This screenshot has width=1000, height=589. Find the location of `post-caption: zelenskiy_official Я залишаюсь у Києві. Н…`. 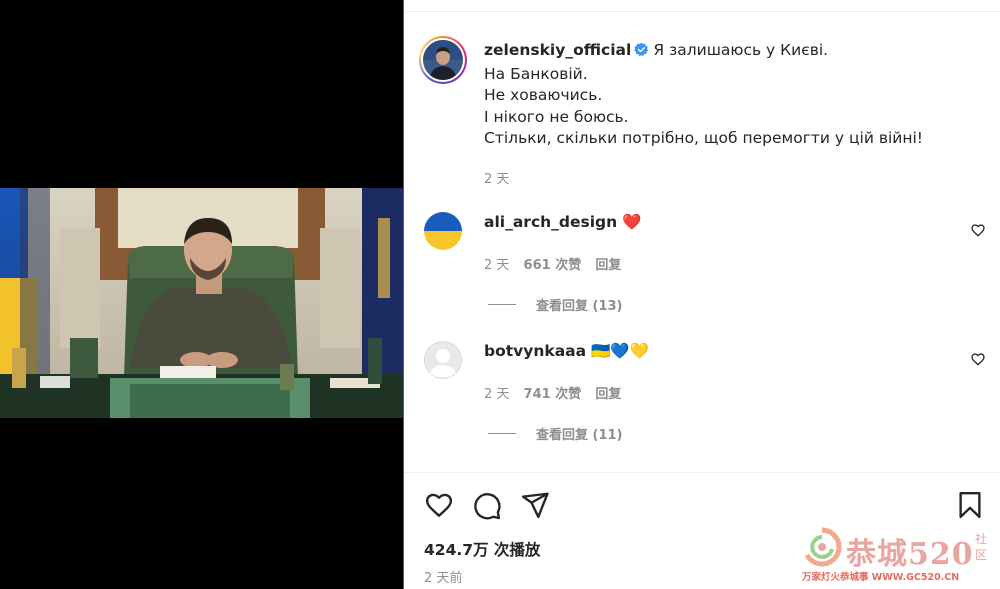

post-caption: zelenskiy_official Я залишаюсь у Києві. Н… is located at coordinates (734, 115).